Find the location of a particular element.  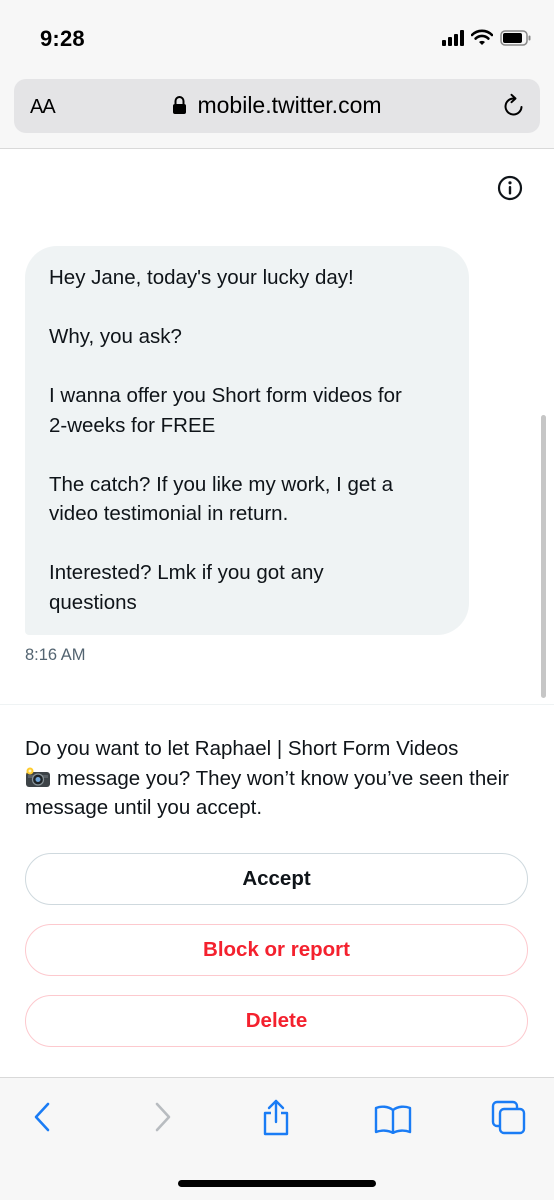

scrollbar is located at coordinates (543, 556).